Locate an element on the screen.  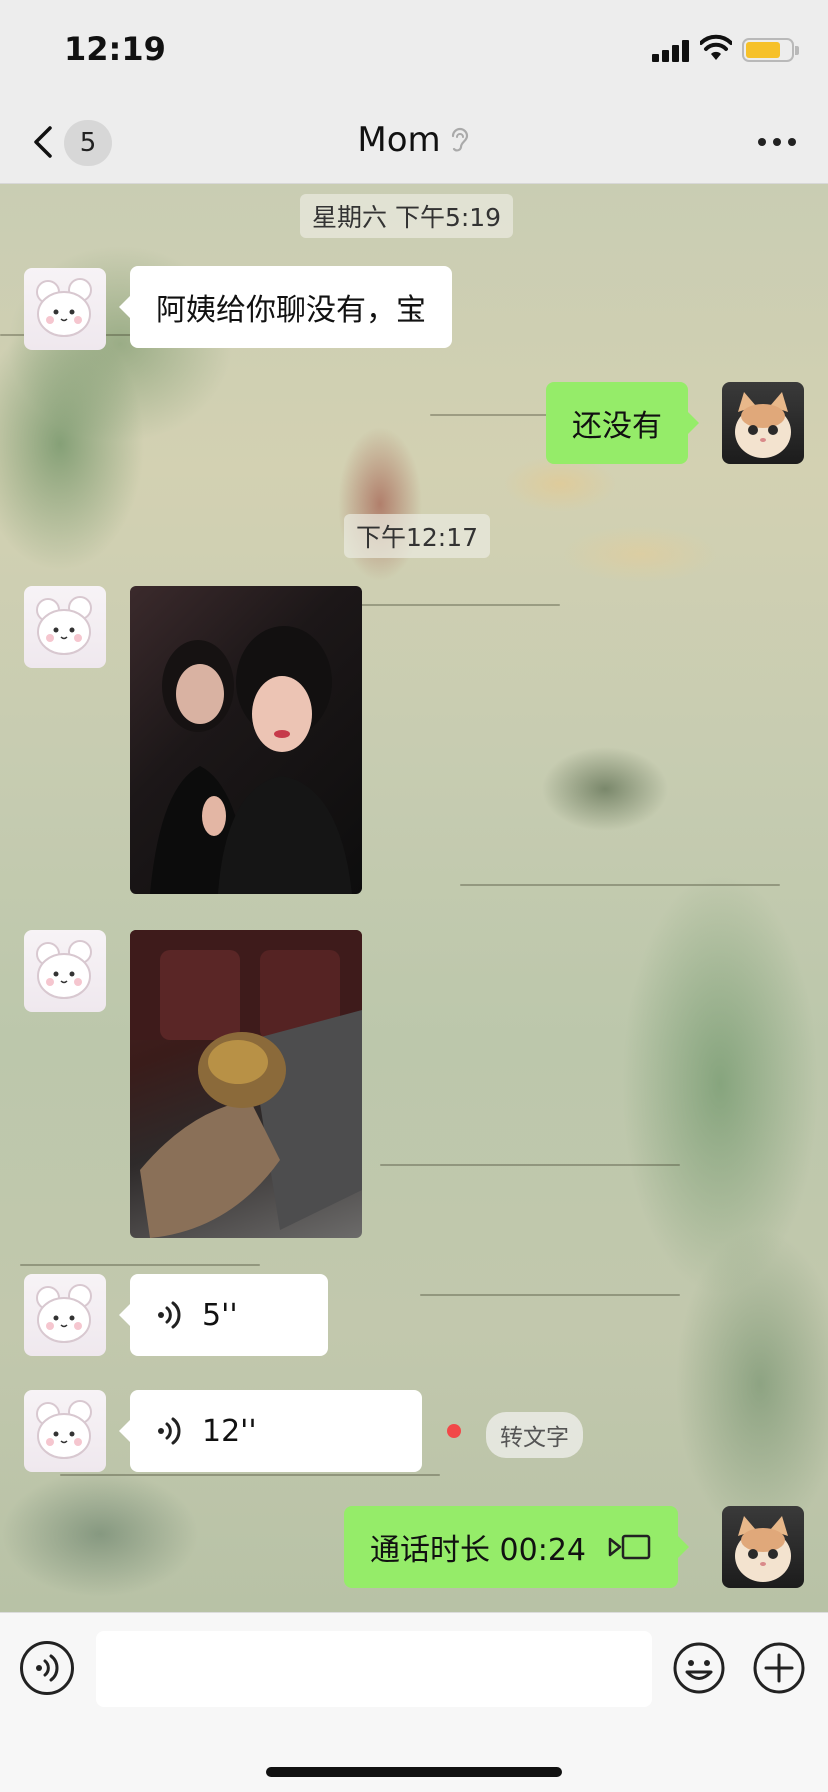
voice-message-bubble: 5'' is located at coordinates (223, 1315).